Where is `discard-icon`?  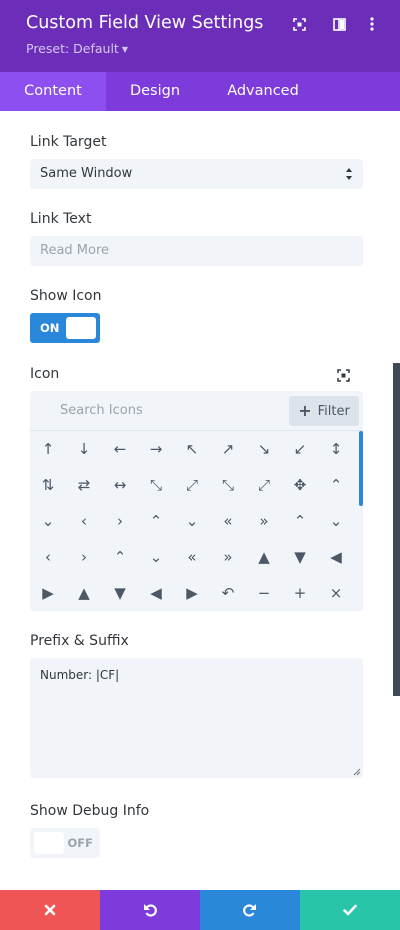 discard-icon is located at coordinates (50, 910).